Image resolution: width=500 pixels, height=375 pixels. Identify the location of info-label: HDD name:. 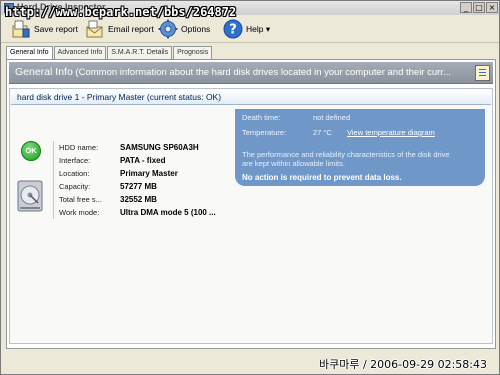
(79, 147).